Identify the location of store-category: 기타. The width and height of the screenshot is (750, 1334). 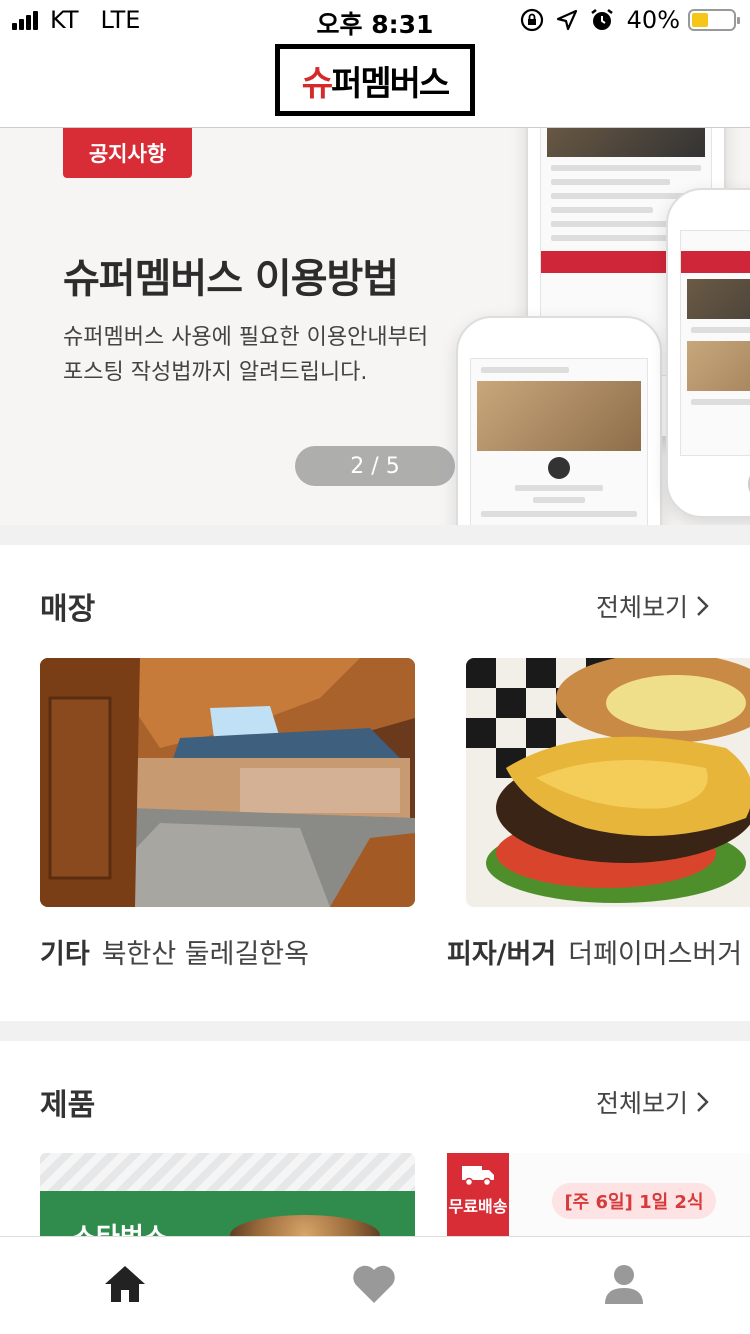
(65, 954).